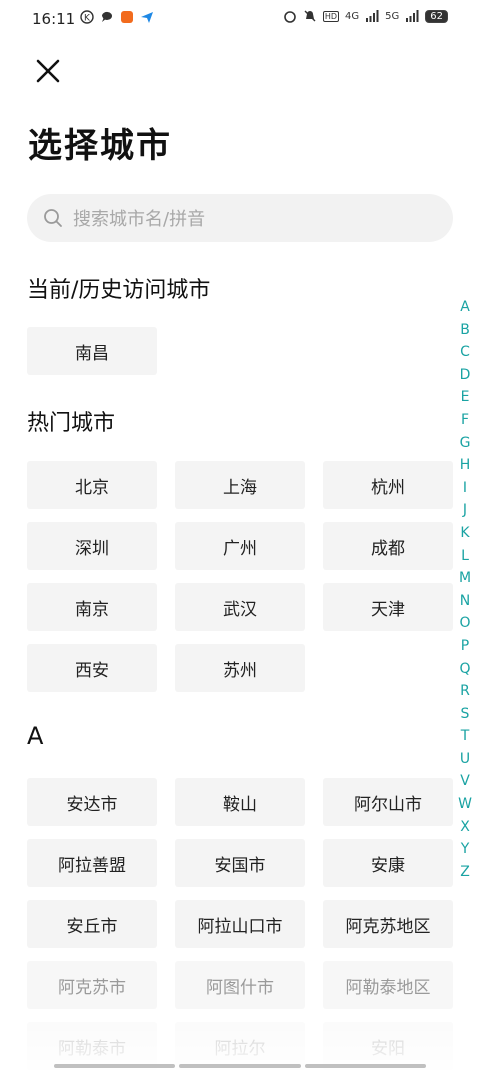 This screenshot has height=1070, width=480. What do you see at coordinates (92, 607) in the screenshot?
I see `city-chip-hot: 南京` at bounding box center [92, 607].